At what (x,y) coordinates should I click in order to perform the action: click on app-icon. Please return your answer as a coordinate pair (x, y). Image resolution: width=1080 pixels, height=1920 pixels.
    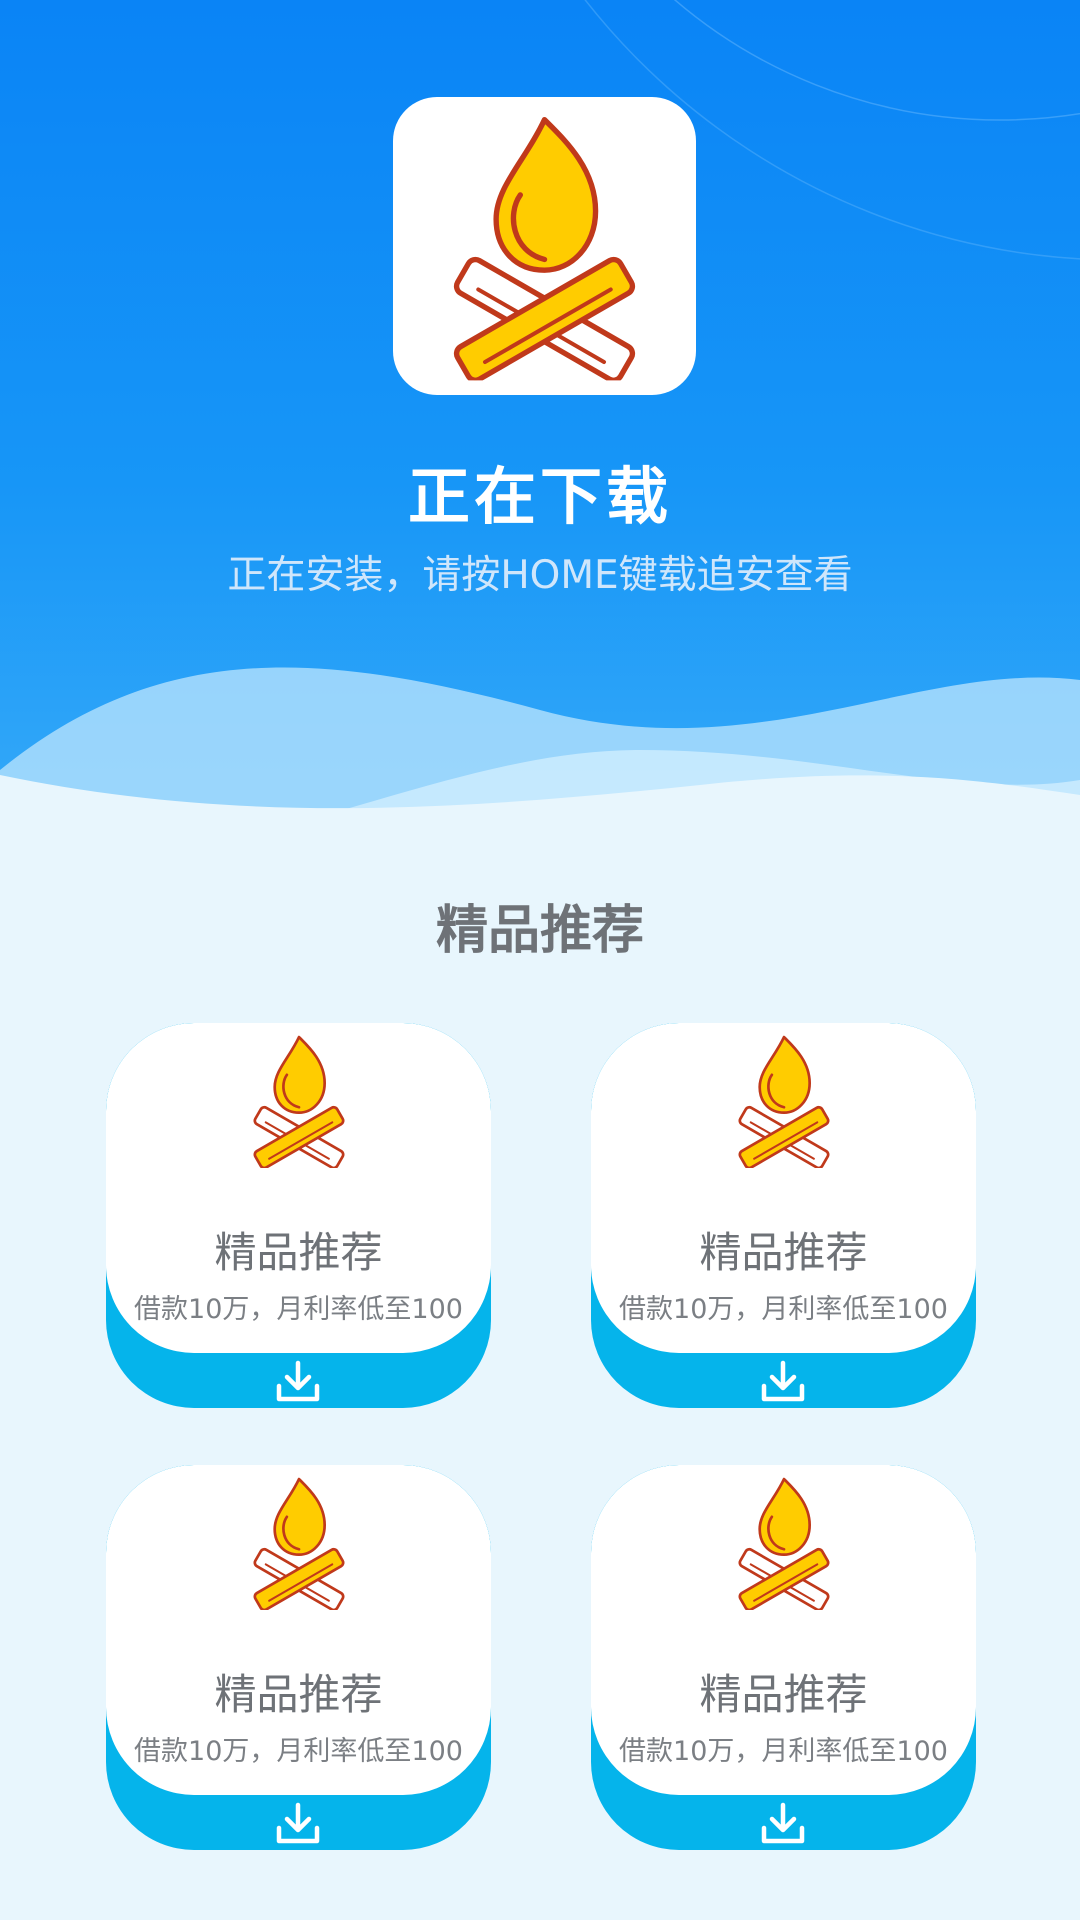
    Looking at the image, I should click on (544, 246).